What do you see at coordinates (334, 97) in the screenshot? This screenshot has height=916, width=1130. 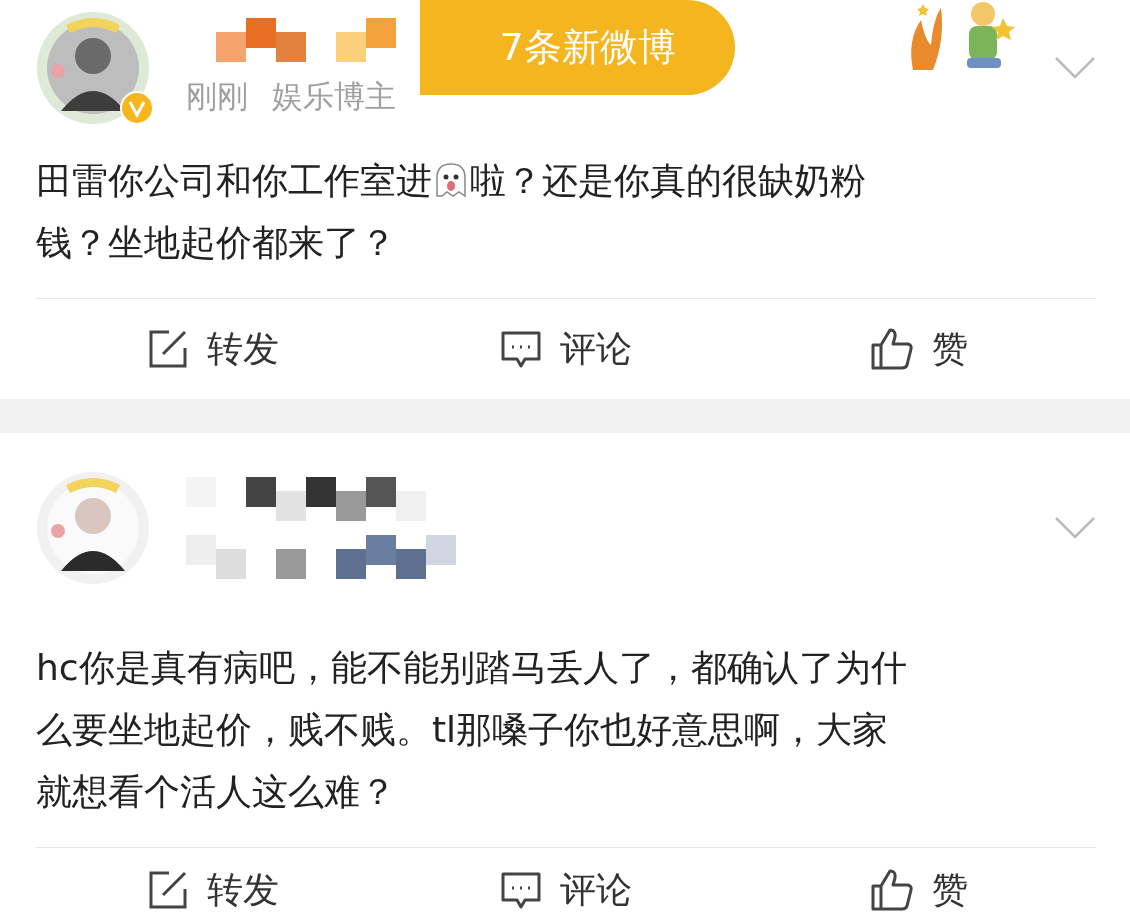 I see `user-tag: 娱乐博主` at bounding box center [334, 97].